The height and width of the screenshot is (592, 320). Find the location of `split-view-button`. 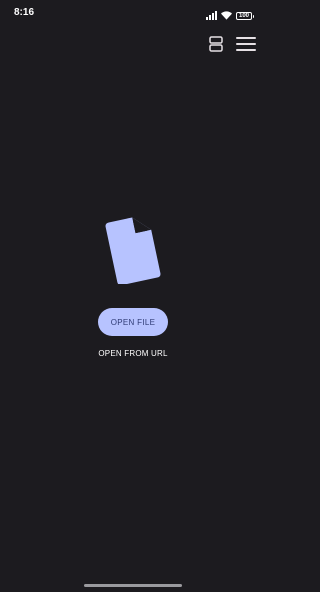

split-view-button is located at coordinates (216, 46).